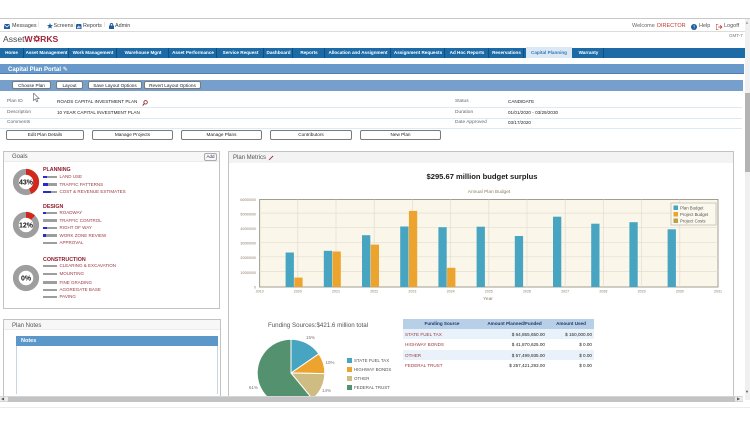  Describe the element at coordinates (693, 221) in the screenshot. I see `svg-text: Project Costs` at that location.